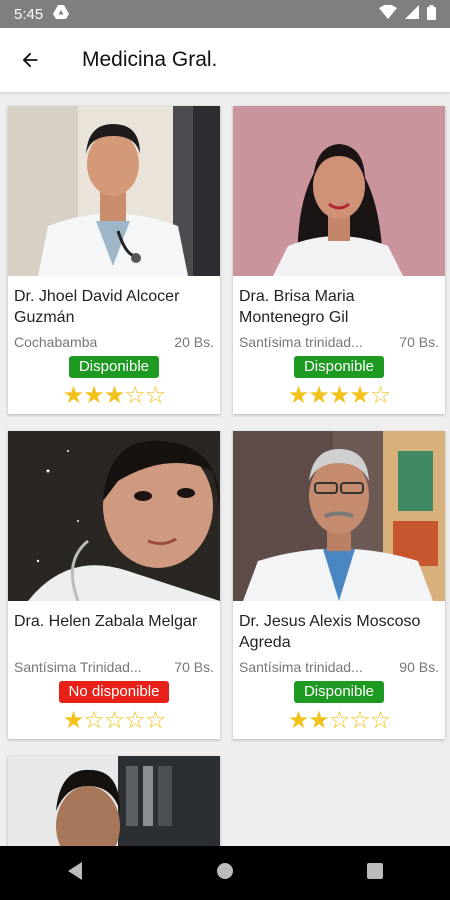 The image size is (450, 900). Describe the element at coordinates (29, 14) in the screenshot. I see `status-time: 5:45` at that location.